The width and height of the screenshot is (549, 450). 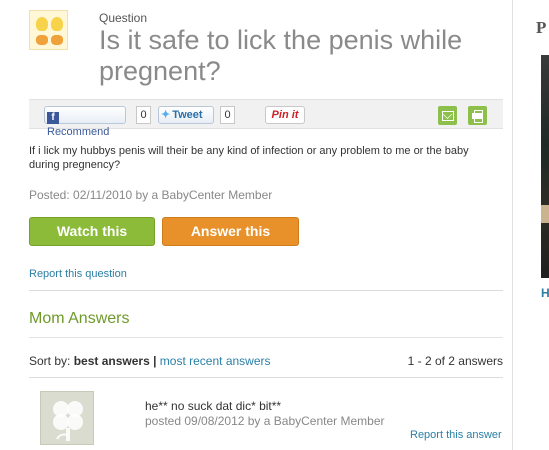 What do you see at coordinates (477, 115) in the screenshot?
I see `print-icon` at bounding box center [477, 115].